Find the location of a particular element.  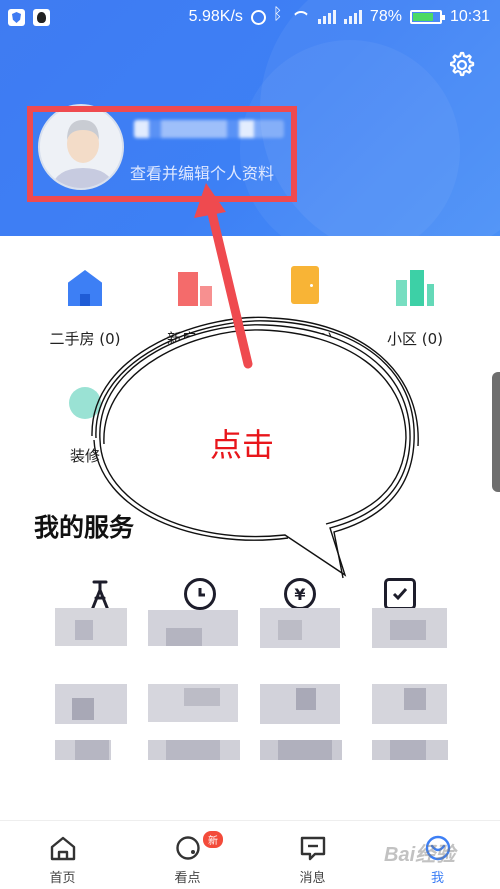

clock-icon is located at coordinates (200, 594).